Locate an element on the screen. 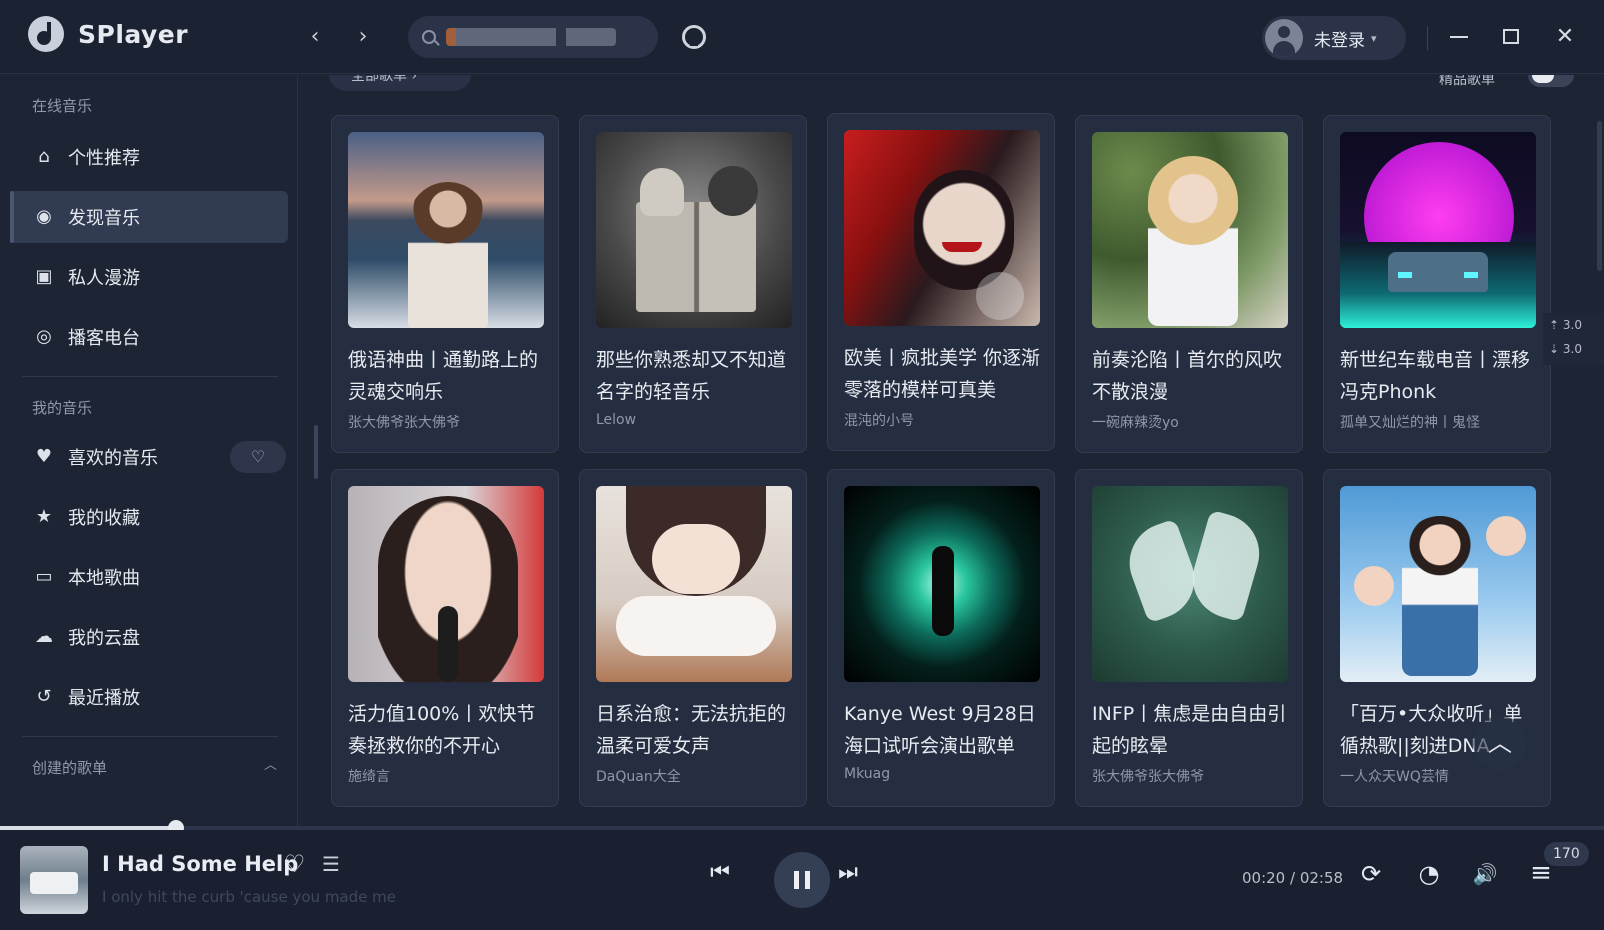 The width and height of the screenshot is (1604, 930). sidebar-item-private-fm: ▣ 私人漫游 is located at coordinates (149, 277).